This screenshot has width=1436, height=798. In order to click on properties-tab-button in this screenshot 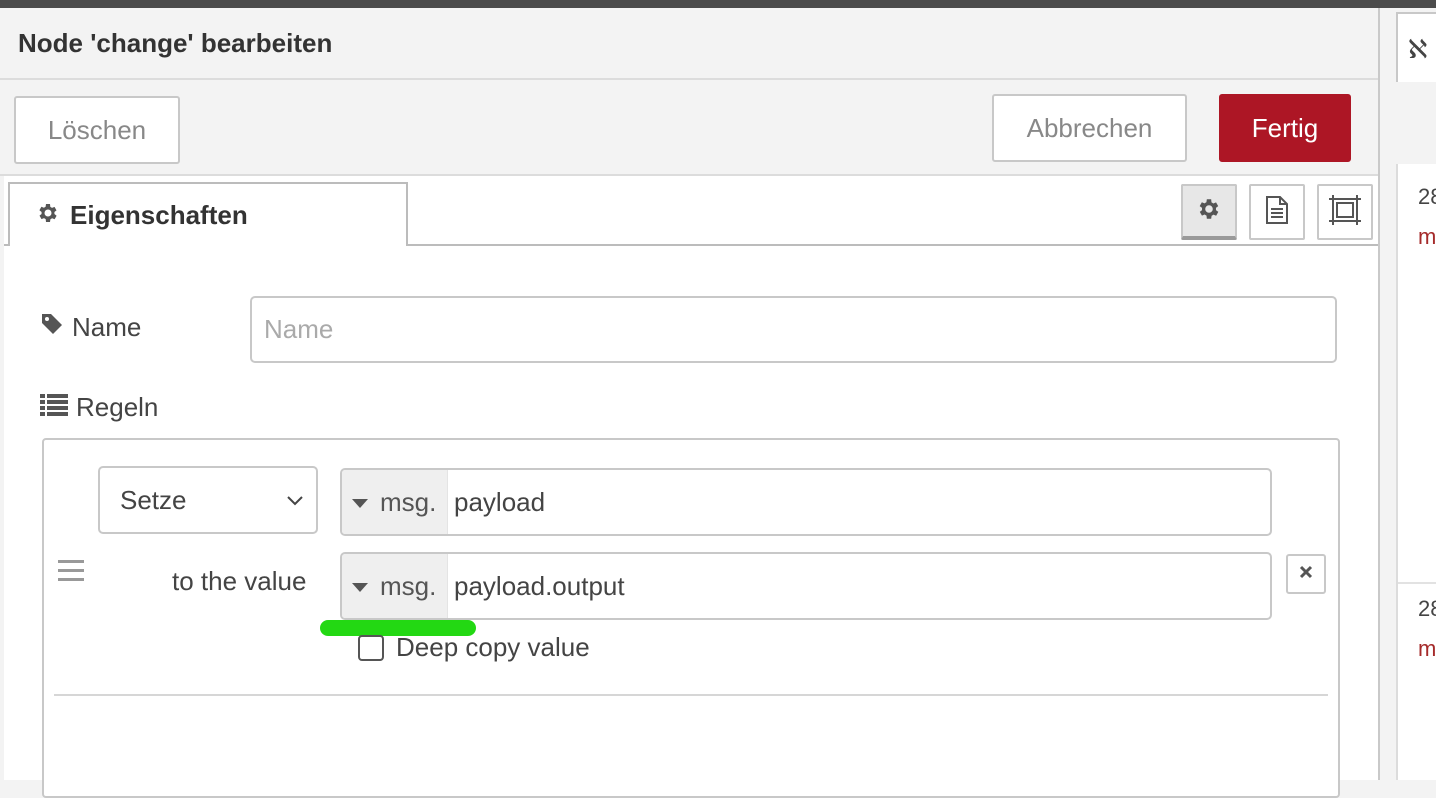, I will do `click(1209, 212)`.